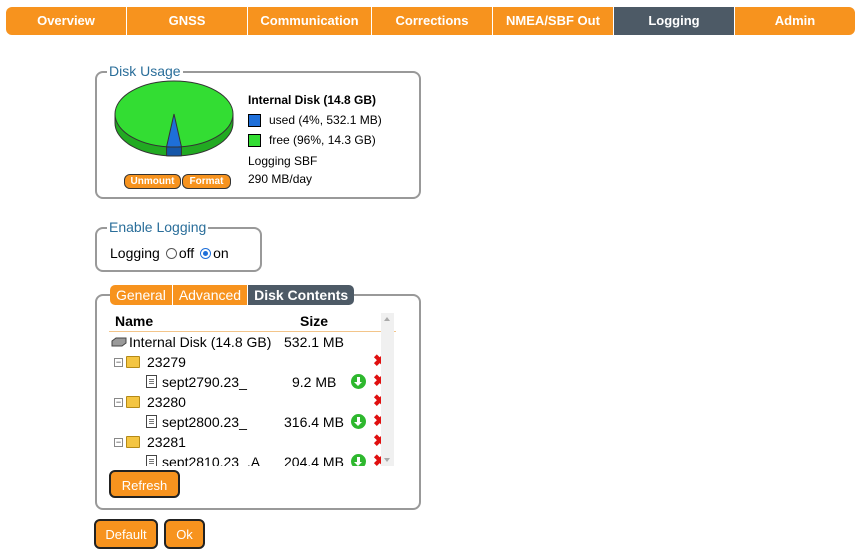 This screenshot has width=862, height=560. What do you see at coordinates (674, 21) in the screenshot?
I see `tab-logging: Logging` at bounding box center [674, 21].